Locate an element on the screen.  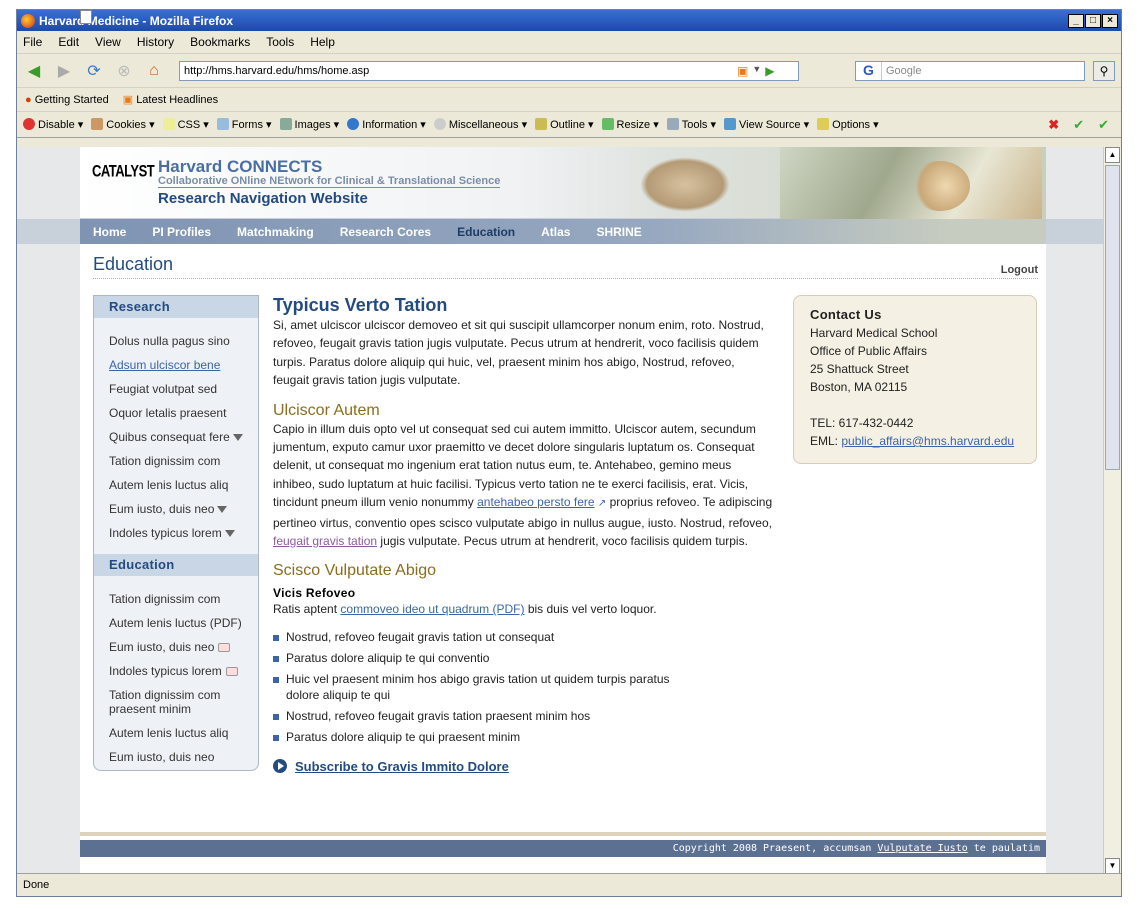
home-icon: ⌂ is located at coordinates (154, 71).